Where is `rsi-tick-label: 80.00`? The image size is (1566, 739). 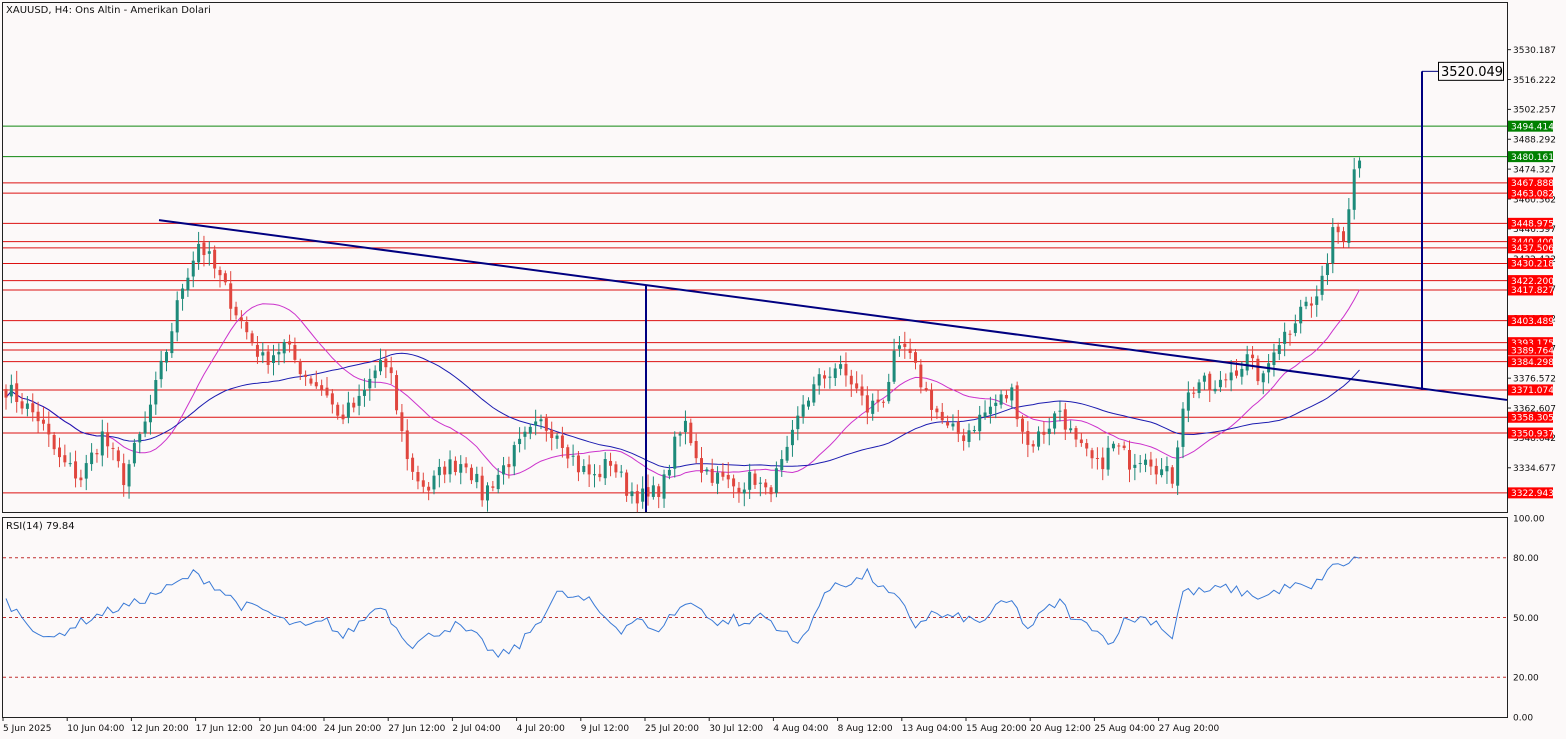
rsi-tick-label: 80.00 is located at coordinates (1526, 559).